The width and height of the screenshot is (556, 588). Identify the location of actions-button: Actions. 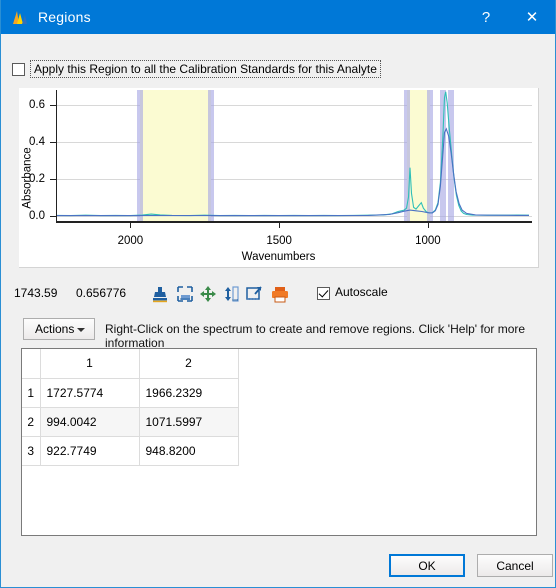
(59, 329).